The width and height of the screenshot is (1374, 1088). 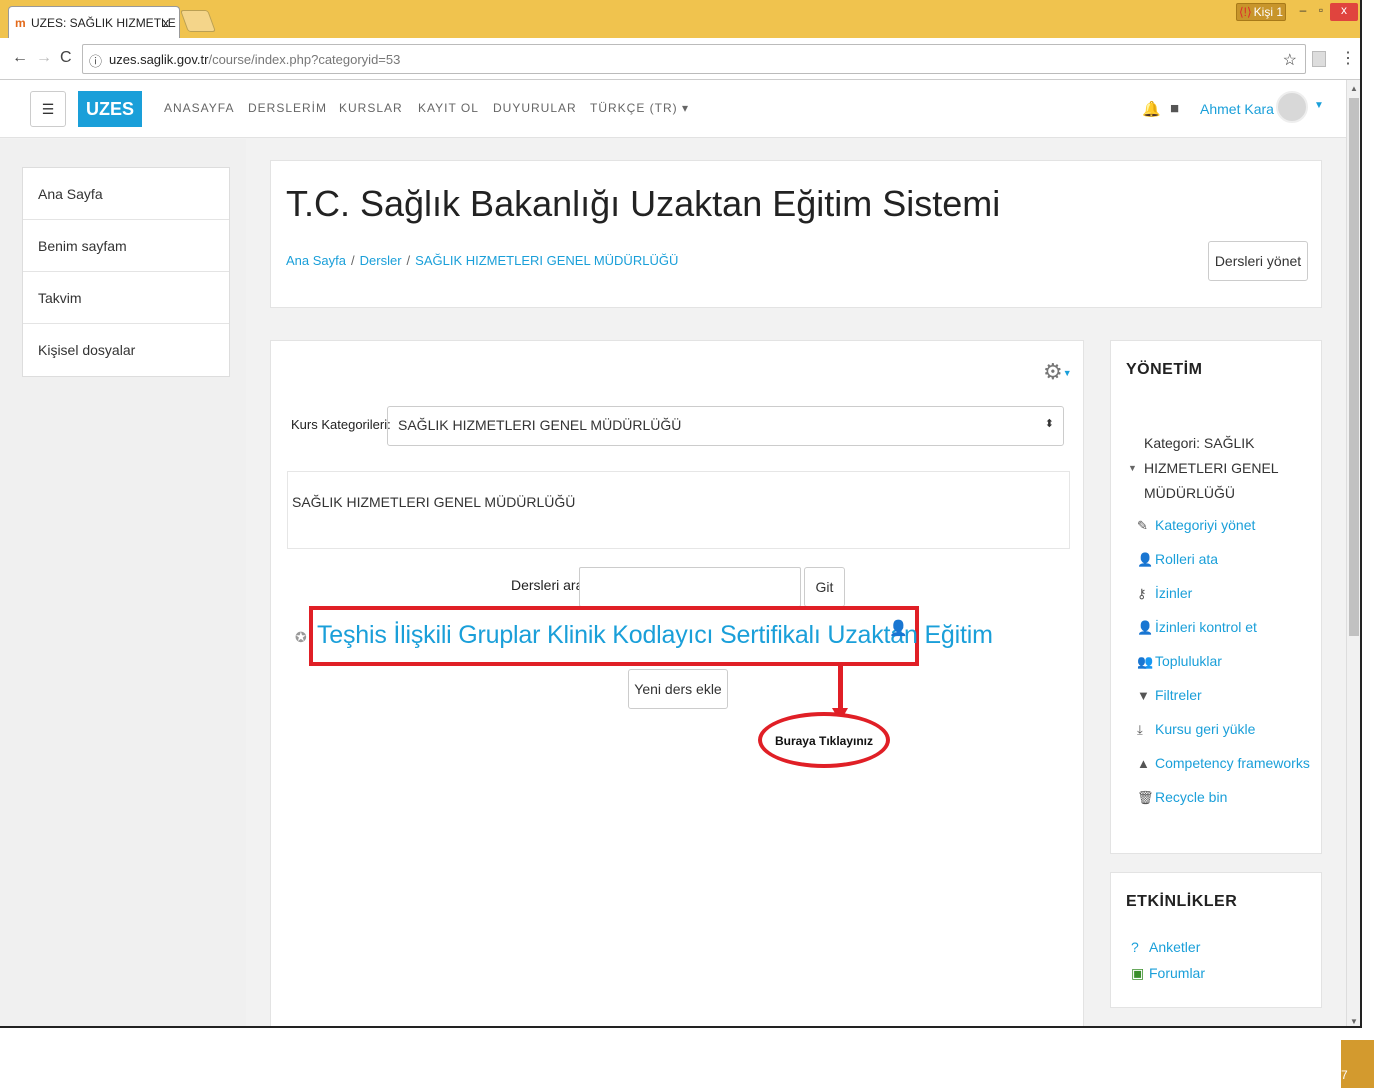 I want to click on nav-derslerim: DERSLERİM, so click(x=287, y=108).